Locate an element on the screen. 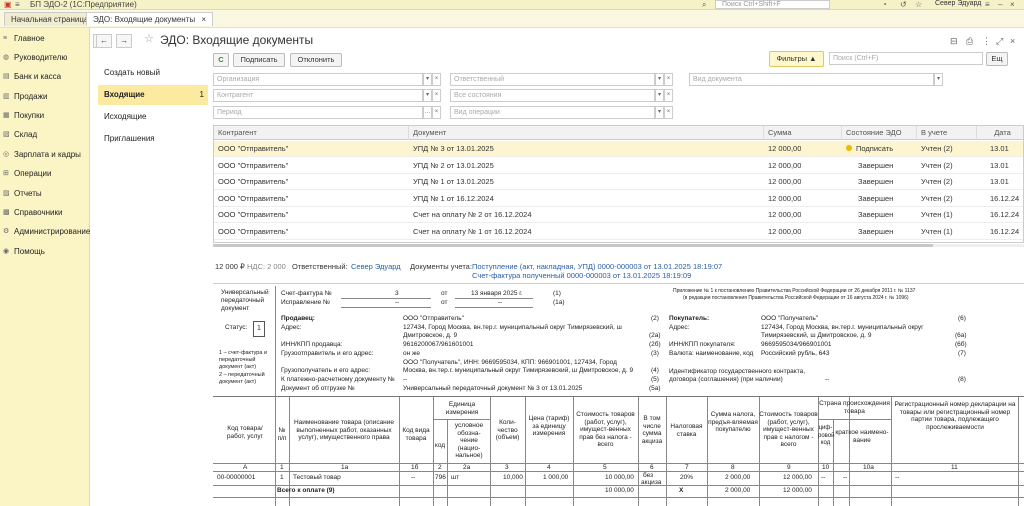 This screenshot has width=1024, height=506. doc-type-filter: Вид документа is located at coordinates (811, 79).